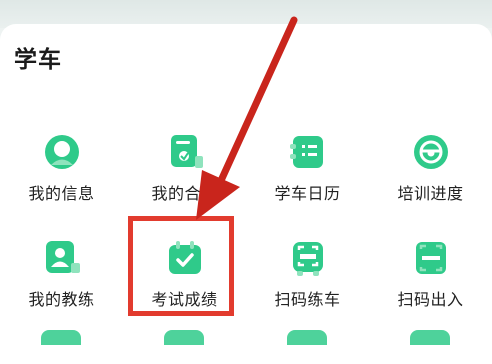  I want to click on grid-item-label: 我的合同, so click(184, 193).